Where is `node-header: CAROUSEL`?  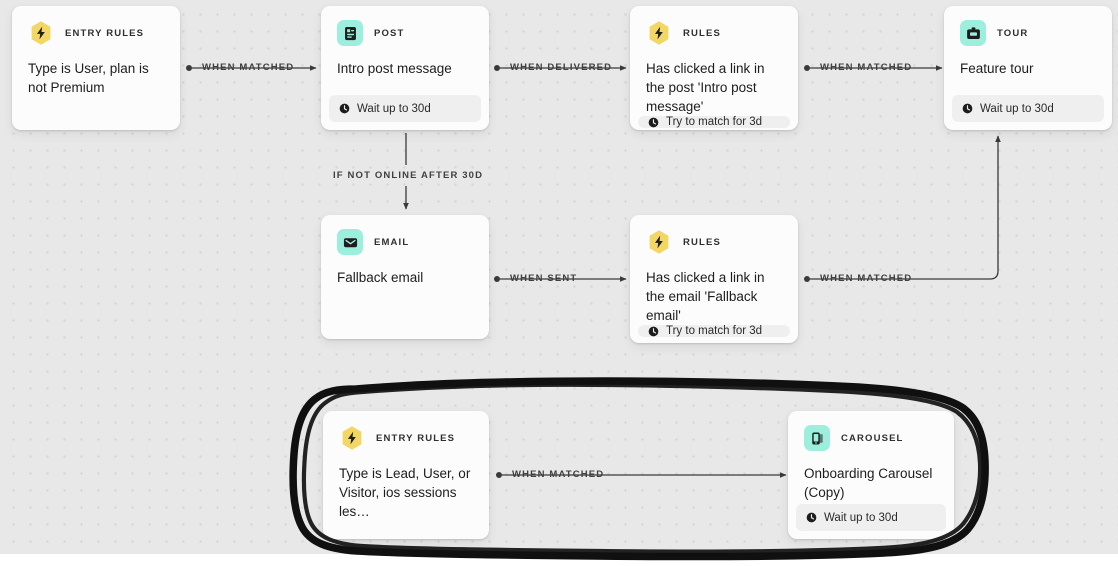
node-header: CAROUSEL is located at coordinates (871, 431).